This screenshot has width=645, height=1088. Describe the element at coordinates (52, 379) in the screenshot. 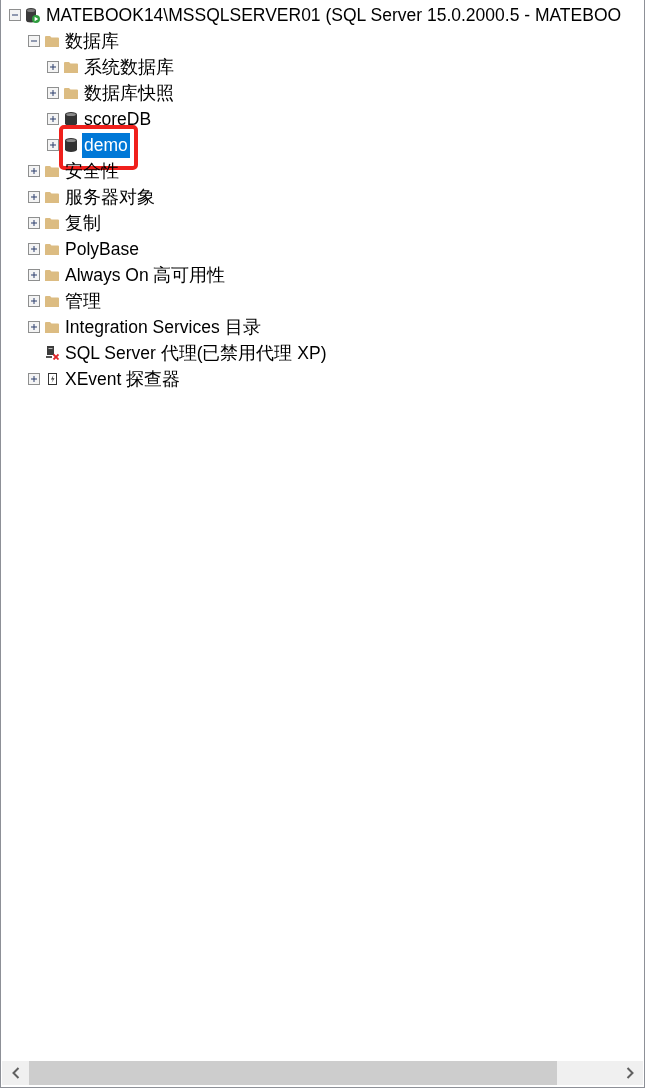

I see `lightning-page-icon` at that location.